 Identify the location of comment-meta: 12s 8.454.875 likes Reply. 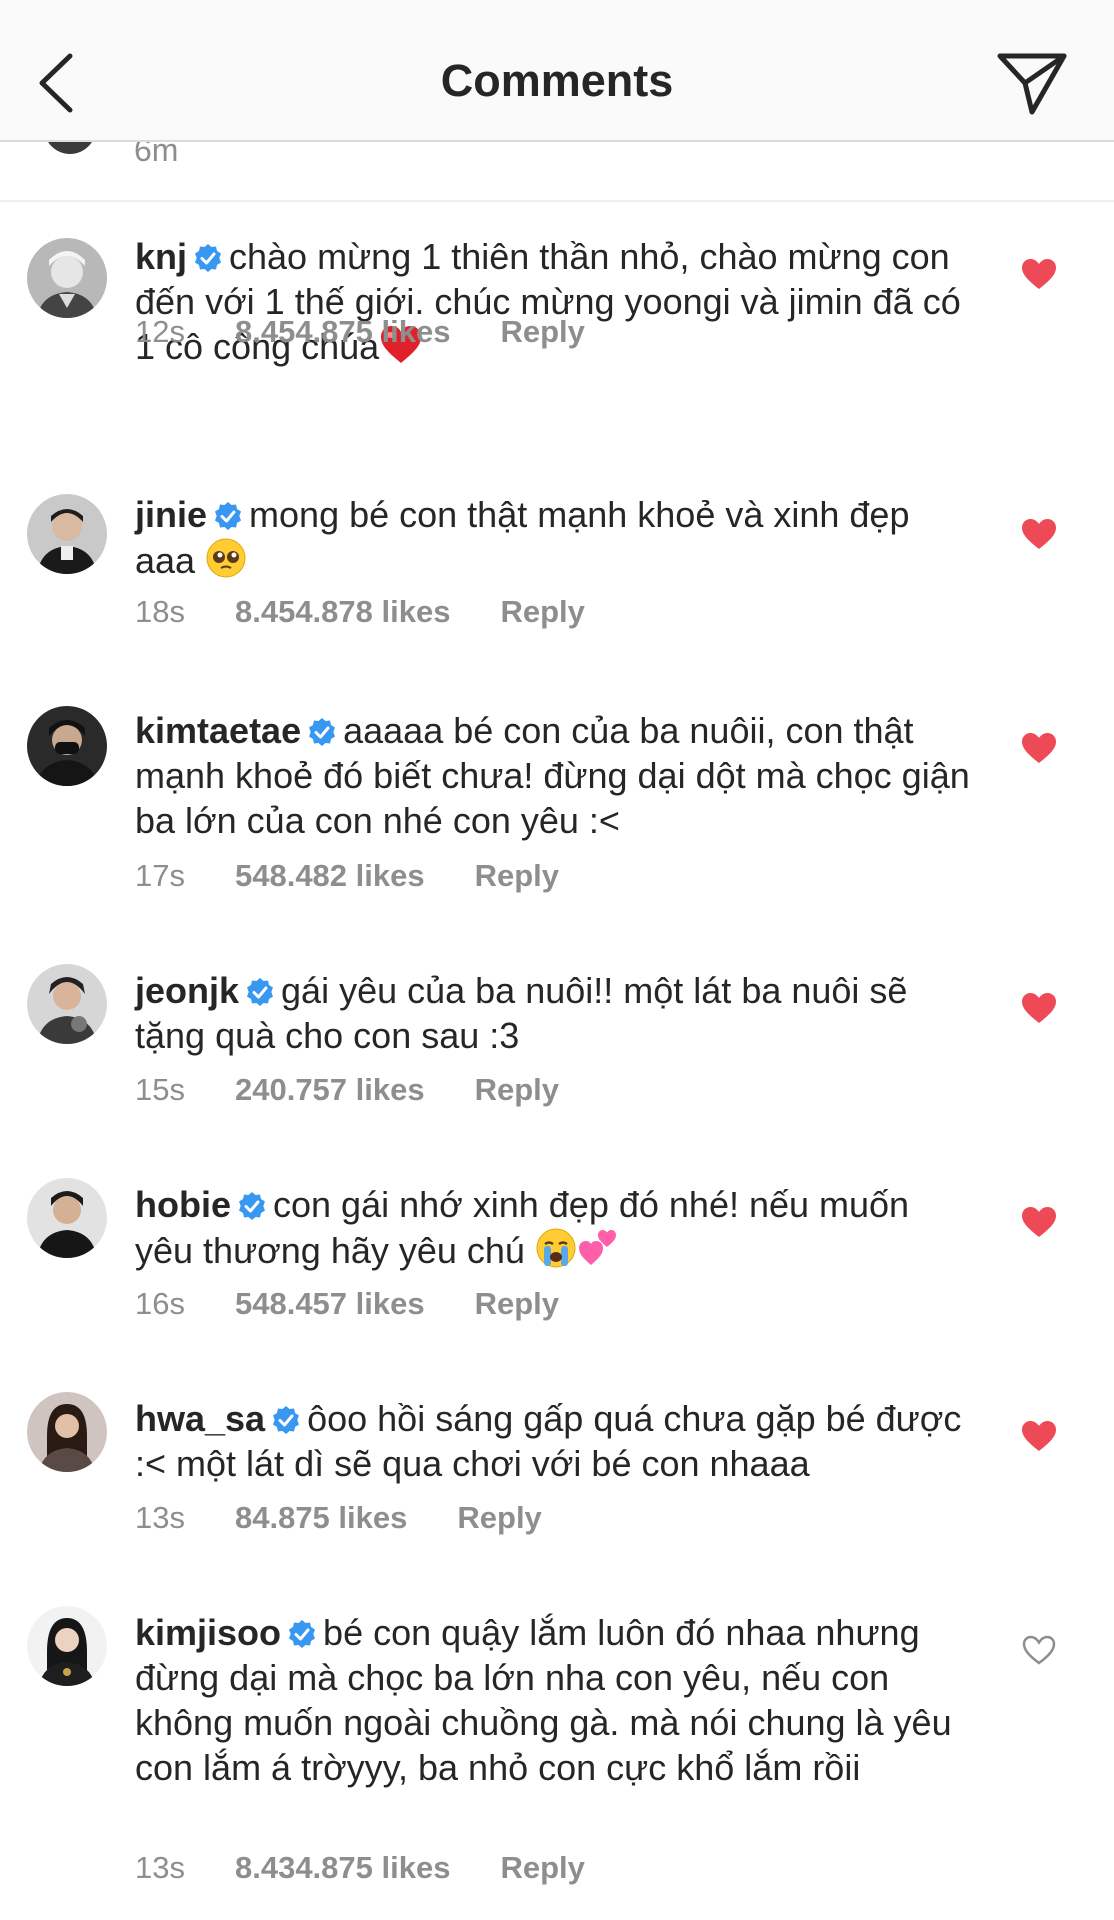
(360, 332).